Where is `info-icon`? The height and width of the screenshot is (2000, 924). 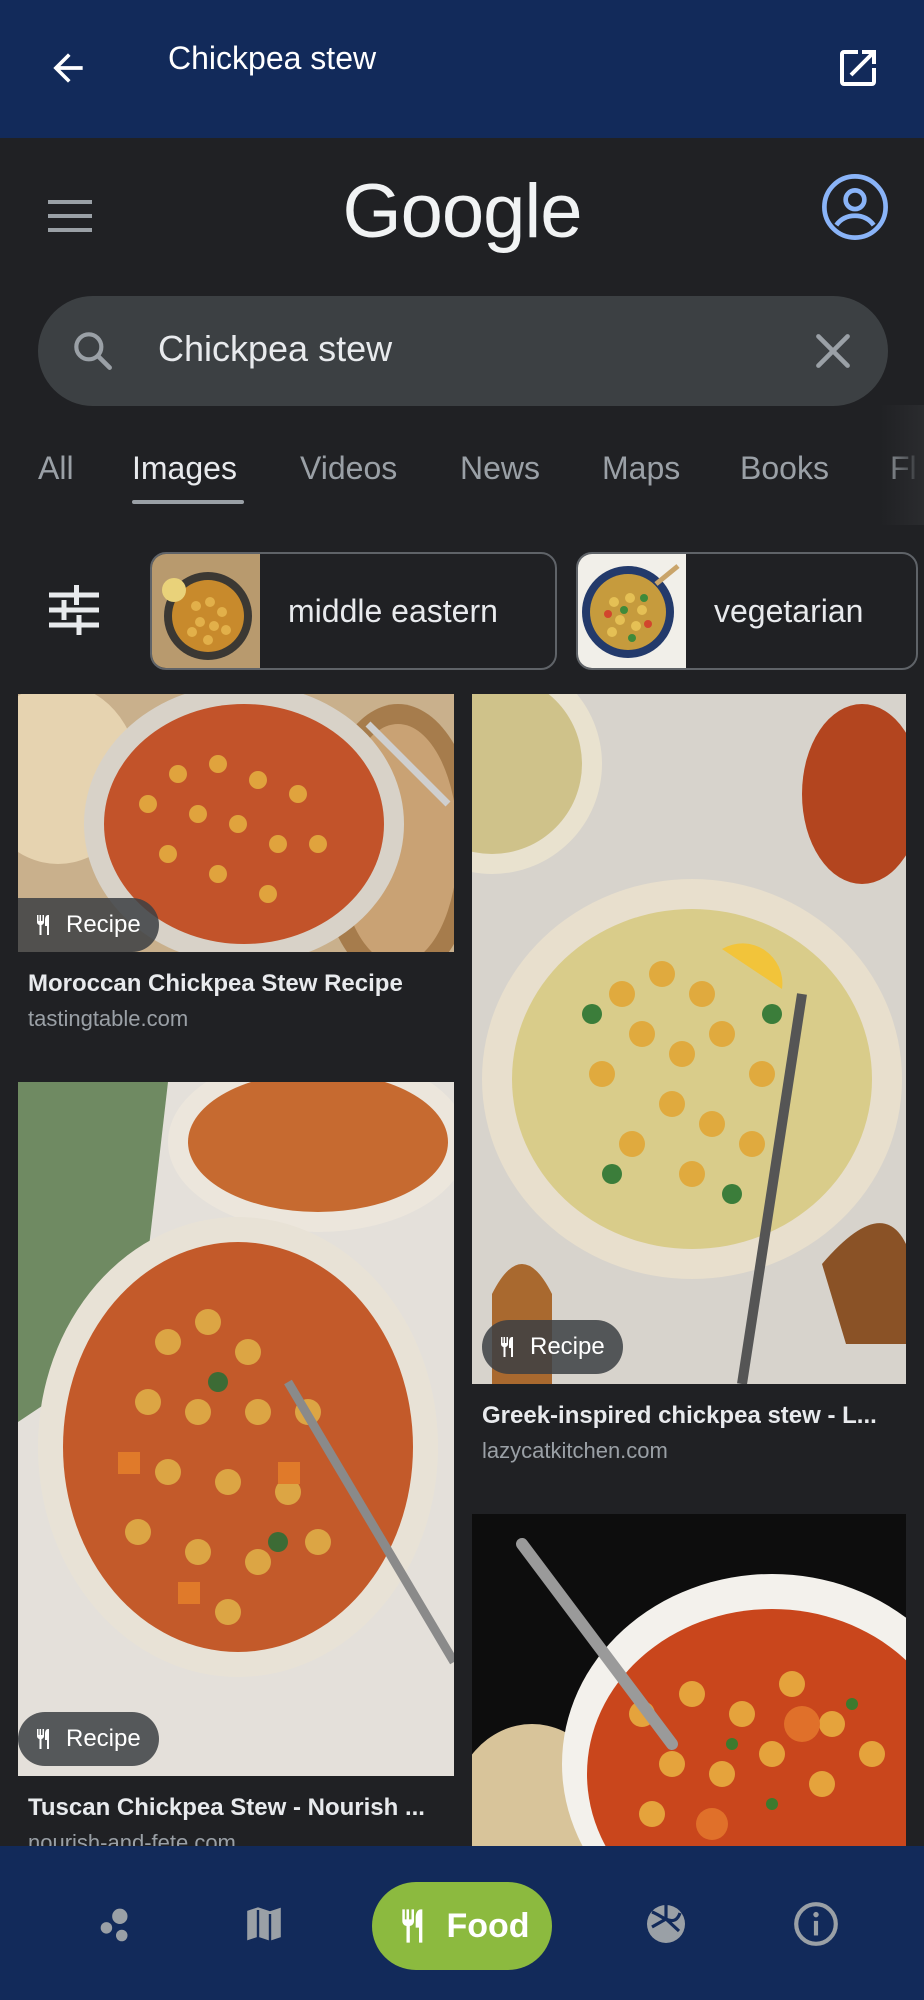 info-icon is located at coordinates (816, 1924).